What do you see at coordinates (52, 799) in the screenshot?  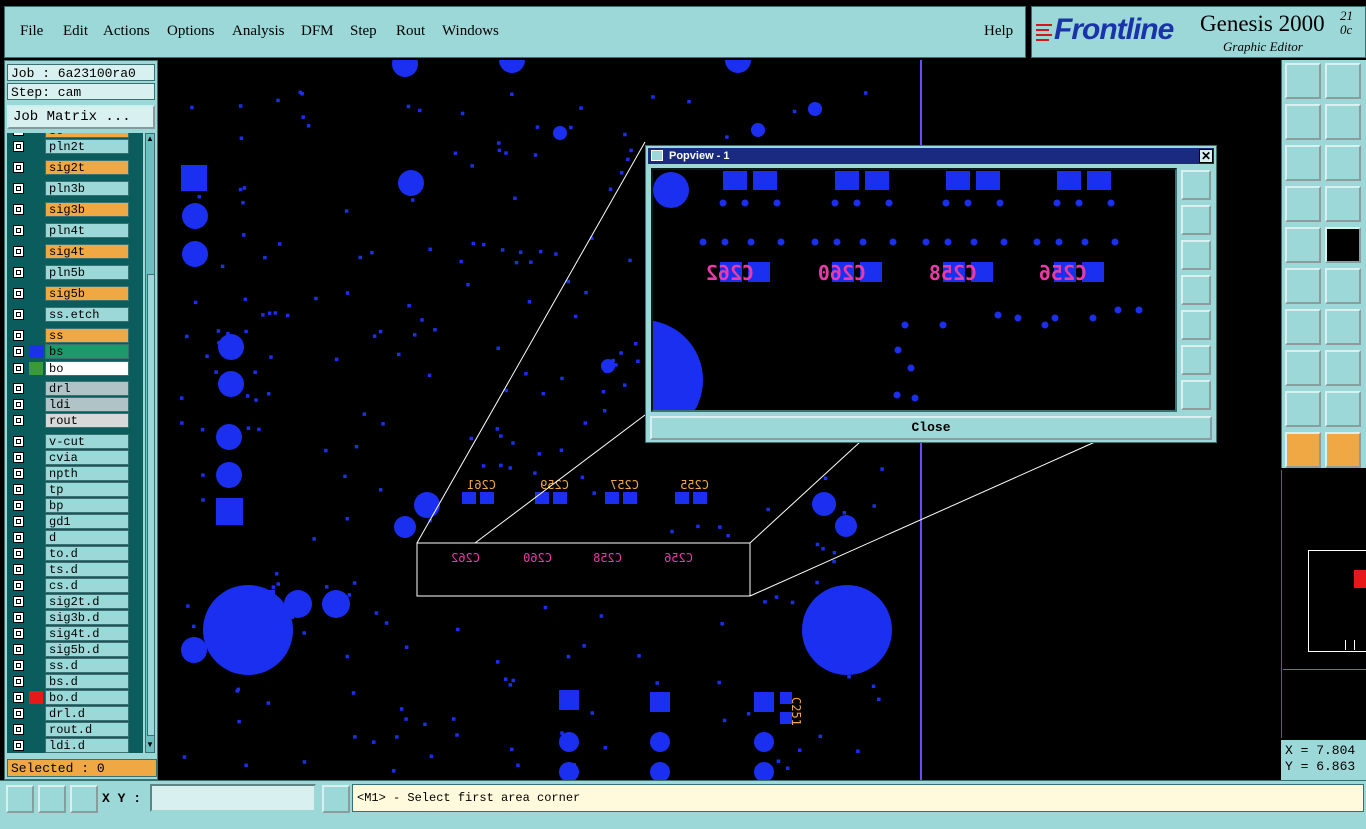 I see `measure-icon` at bounding box center [52, 799].